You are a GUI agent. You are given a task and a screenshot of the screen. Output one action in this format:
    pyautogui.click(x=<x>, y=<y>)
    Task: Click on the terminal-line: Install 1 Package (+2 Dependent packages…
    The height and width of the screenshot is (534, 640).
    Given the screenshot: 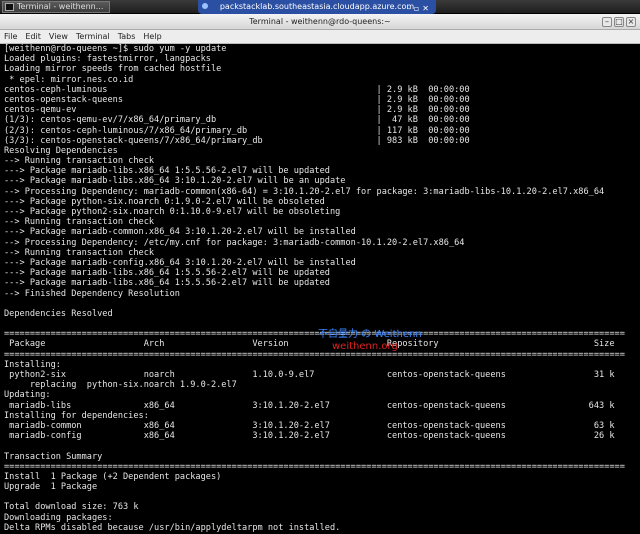 What is the action you would take?
    pyautogui.click(x=113, y=476)
    